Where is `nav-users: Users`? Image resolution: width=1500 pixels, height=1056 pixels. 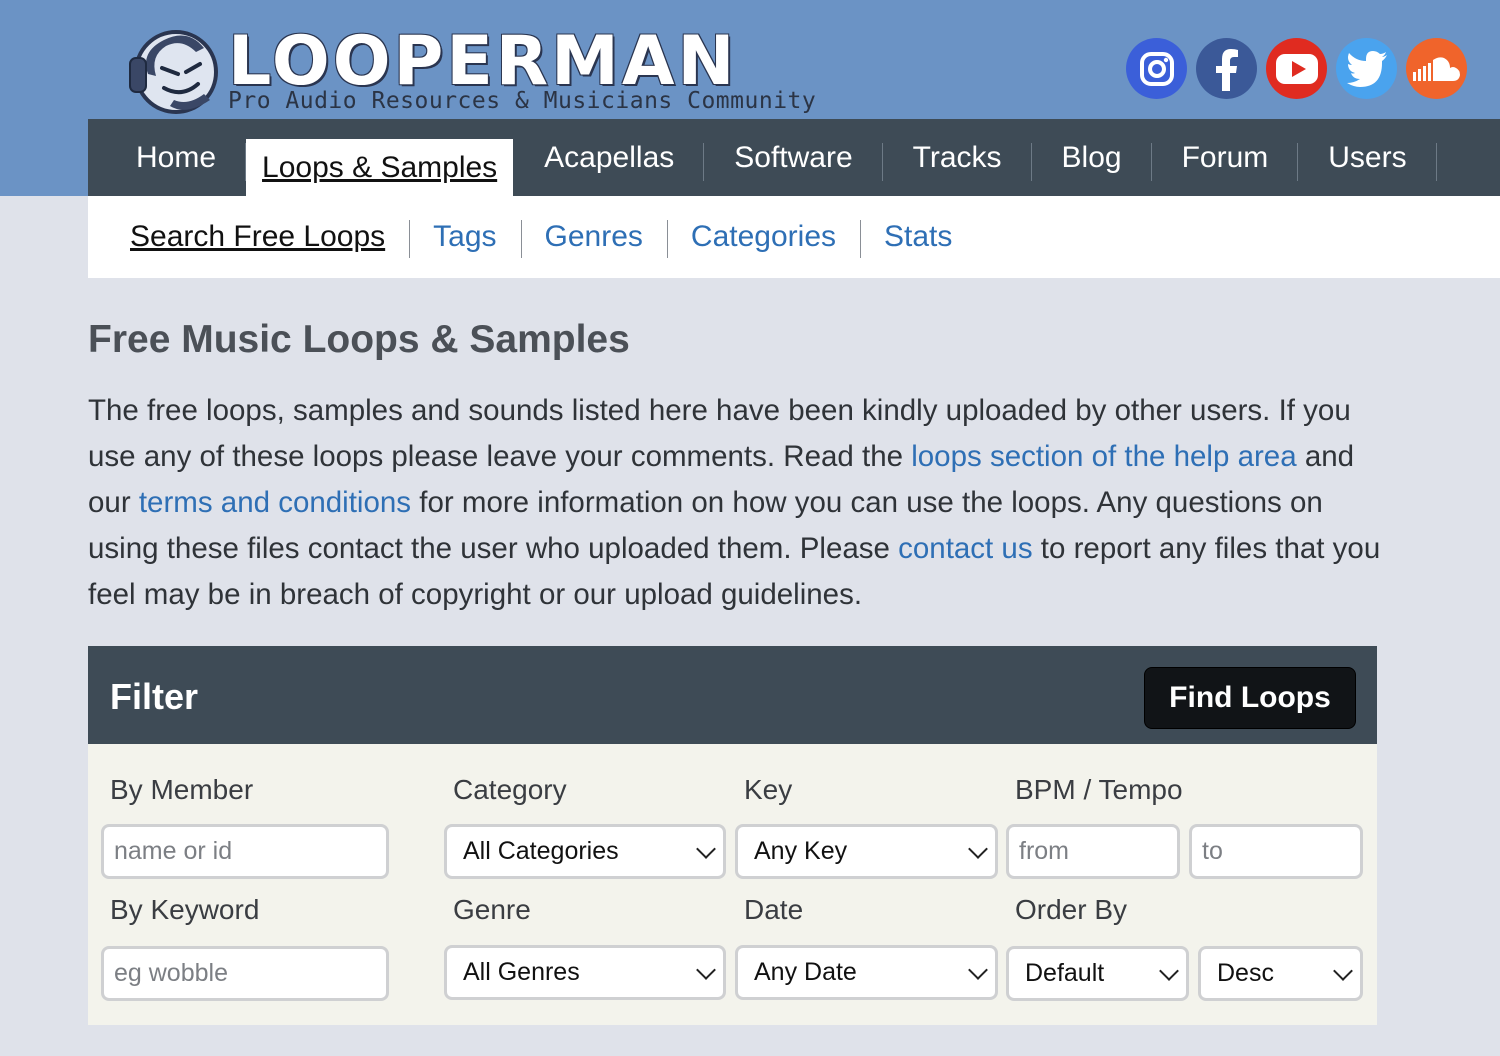 nav-users: Users is located at coordinates (1367, 157).